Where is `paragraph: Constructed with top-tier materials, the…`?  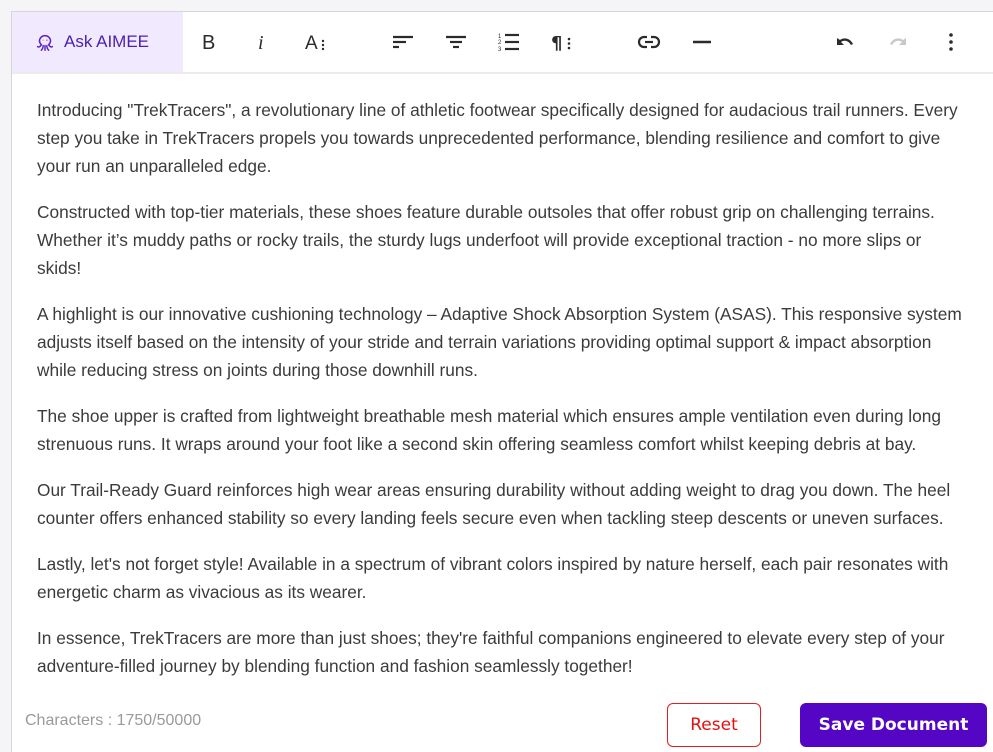 paragraph: Constructed with top-tier materials, the… is located at coordinates (502, 240).